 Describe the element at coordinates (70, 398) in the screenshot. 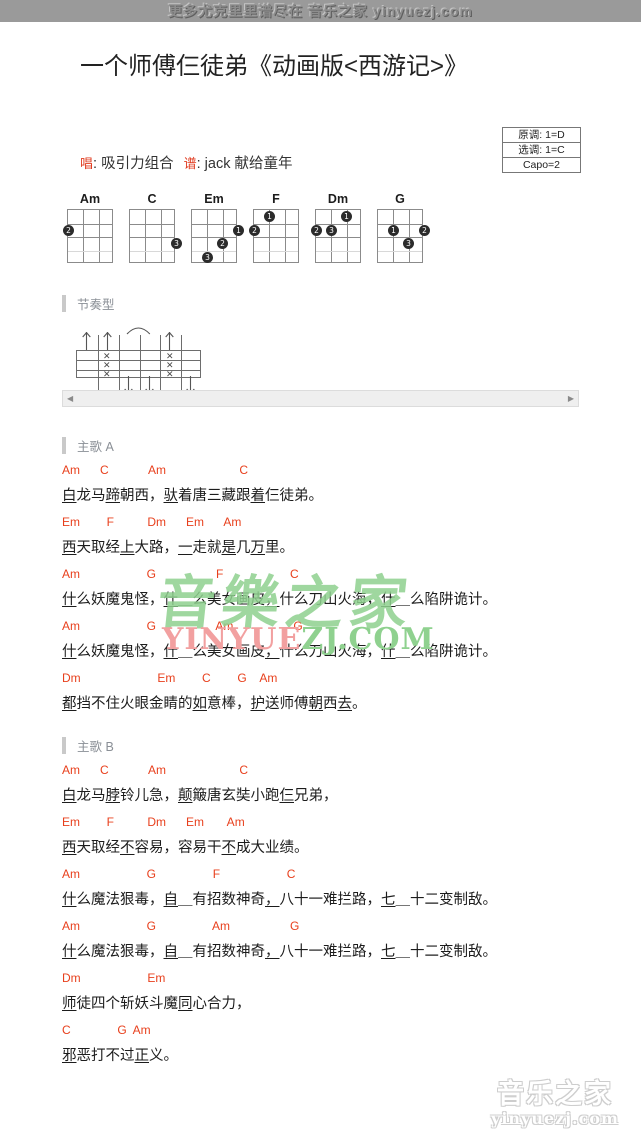

I see `scroll-left-arrow-icon: ◀` at that location.